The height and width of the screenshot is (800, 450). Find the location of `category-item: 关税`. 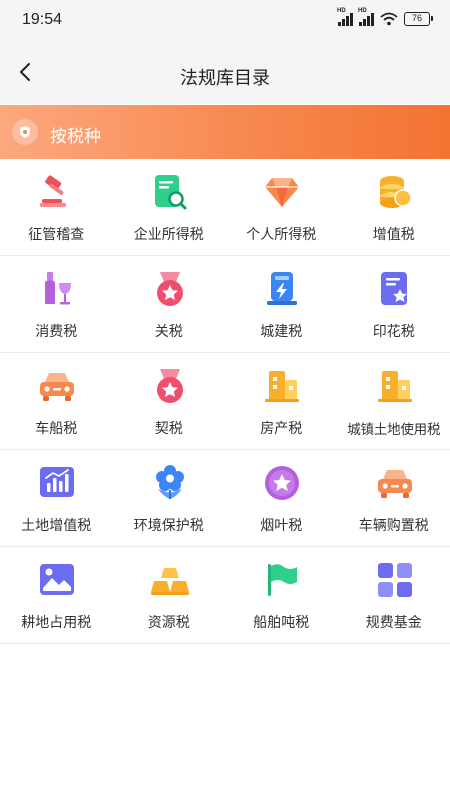

category-item: 关税 is located at coordinates (169, 304).